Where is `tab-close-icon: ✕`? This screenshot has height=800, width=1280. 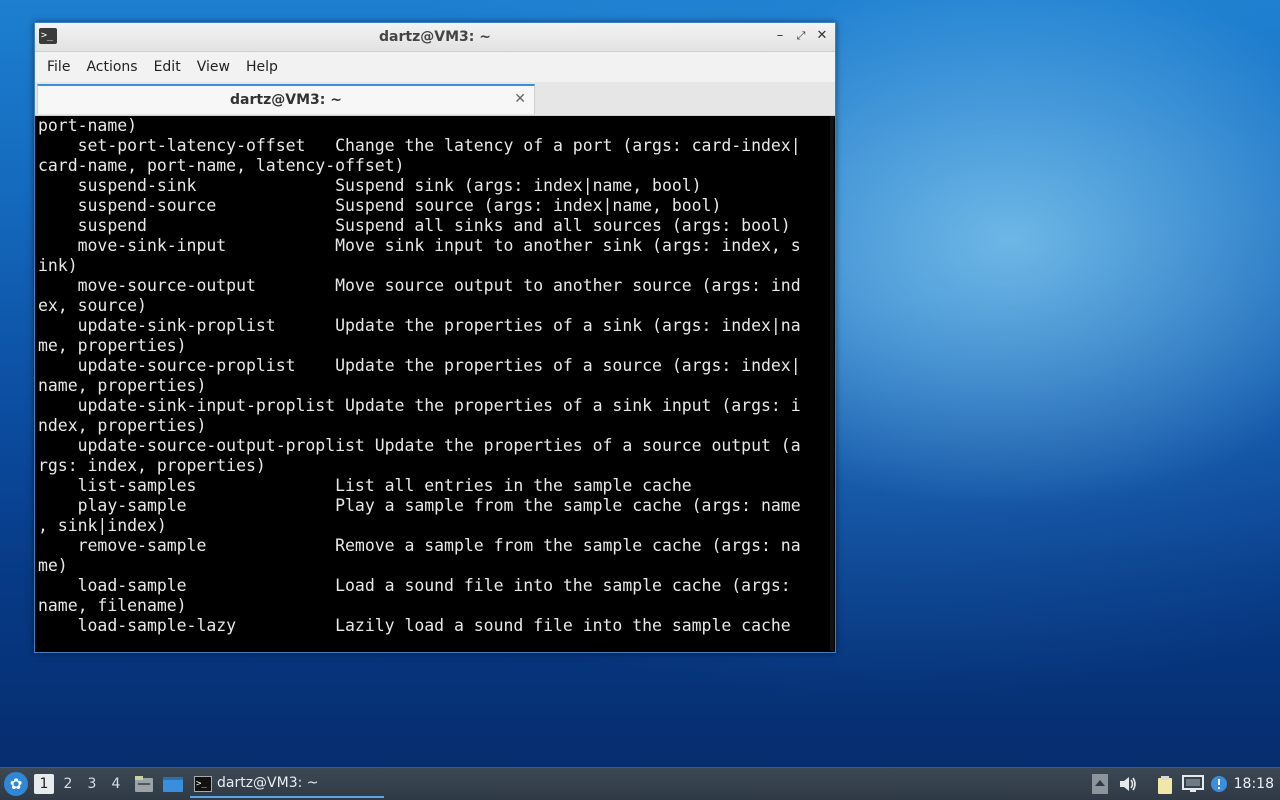
tab-close-icon: ✕ is located at coordinates (520, 99).